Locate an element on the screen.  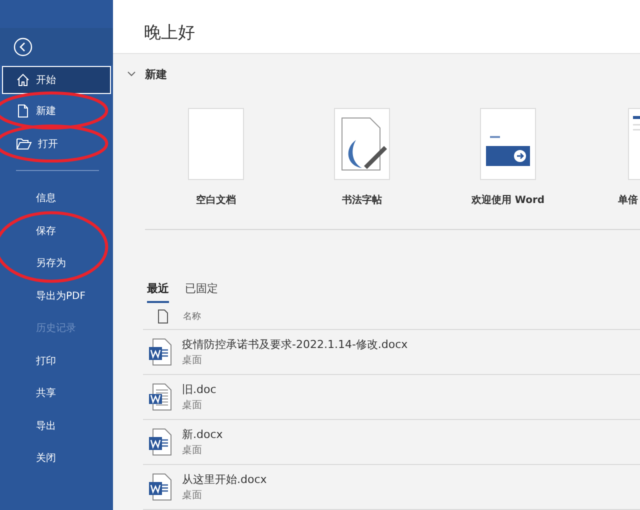
column-header: 名称 is located at coordinates (192, 316).